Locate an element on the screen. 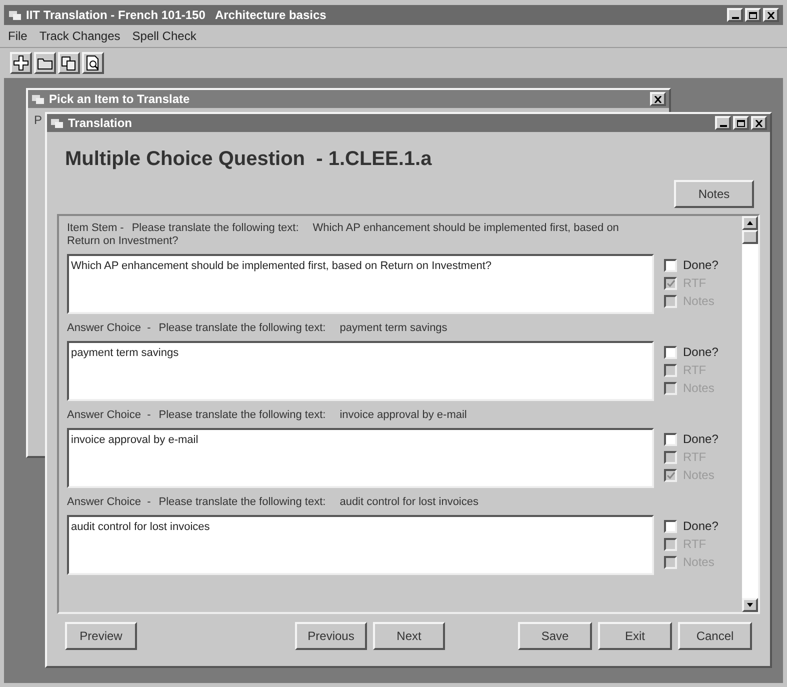  translation-field: Which AP enhancement should be implemented first, based on Return on Investment? is located at coordinates (360, 284).